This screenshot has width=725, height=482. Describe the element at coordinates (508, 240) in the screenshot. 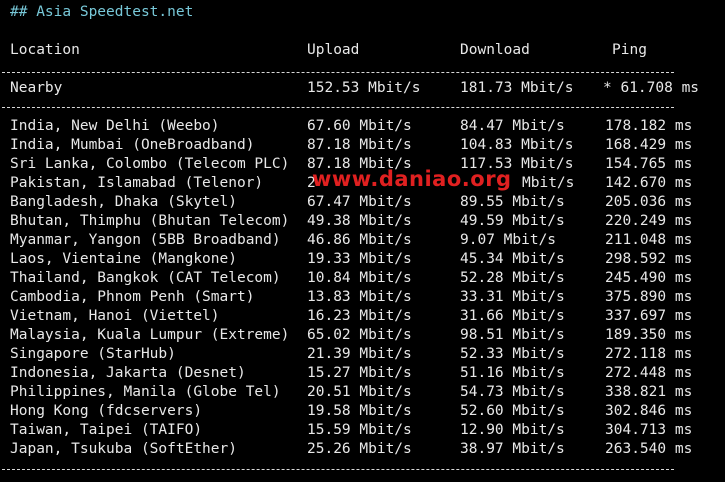

I see `row-download: 9.07 Mbit/s` at that location.